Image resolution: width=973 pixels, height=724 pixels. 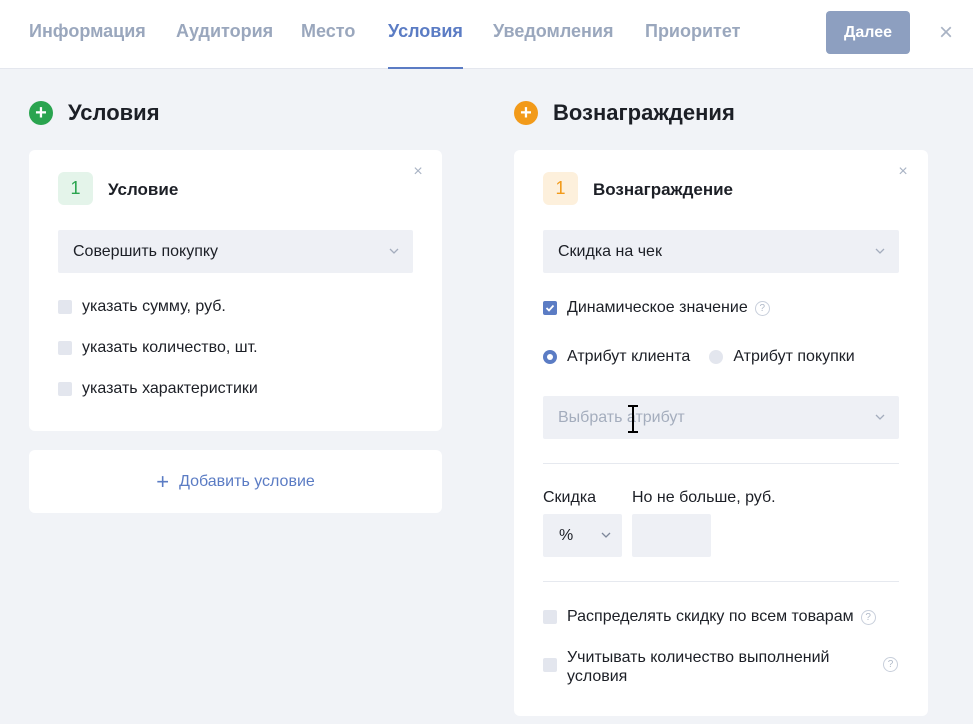 I want to click on conditions-section-header: + Условия, so click(x=94, y=113).